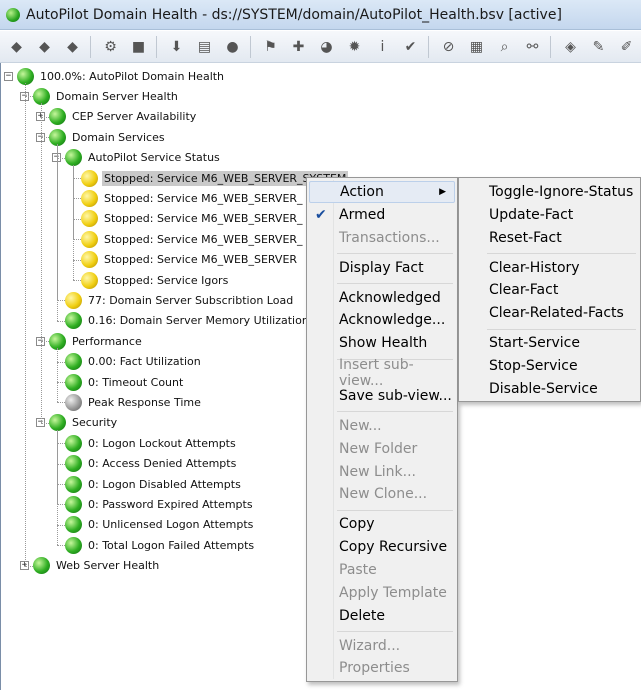  Describe the element at coordinates (532, 46) in the screenshot. I see `network-icon: ⚯` at that location.